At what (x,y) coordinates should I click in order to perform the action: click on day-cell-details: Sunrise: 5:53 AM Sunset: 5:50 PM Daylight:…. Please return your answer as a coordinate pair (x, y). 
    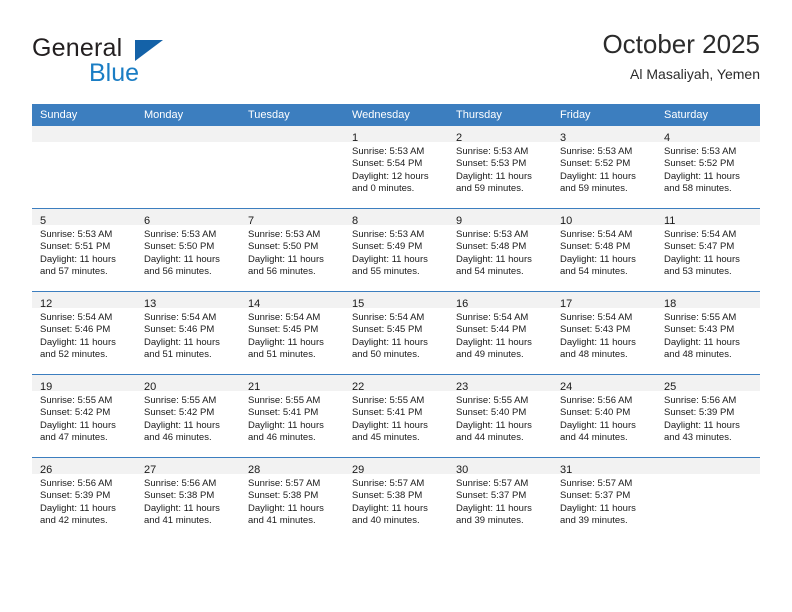
    Looking at the image, I should click on (292, 252).